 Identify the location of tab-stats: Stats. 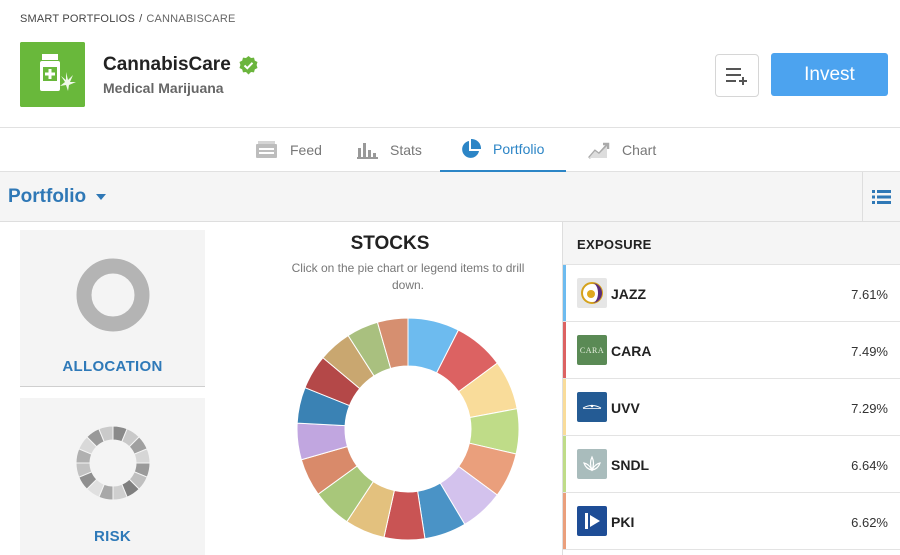
(389, 150).